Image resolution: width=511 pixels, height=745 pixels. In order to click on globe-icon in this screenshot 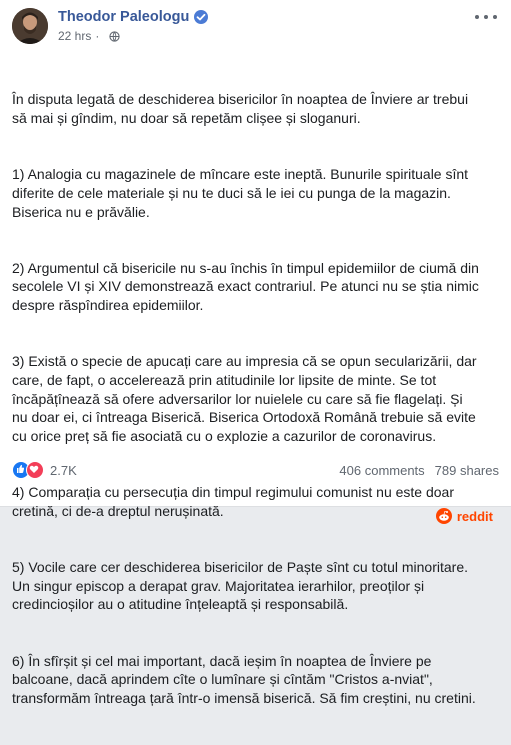, I will do `click(114, 36)`.